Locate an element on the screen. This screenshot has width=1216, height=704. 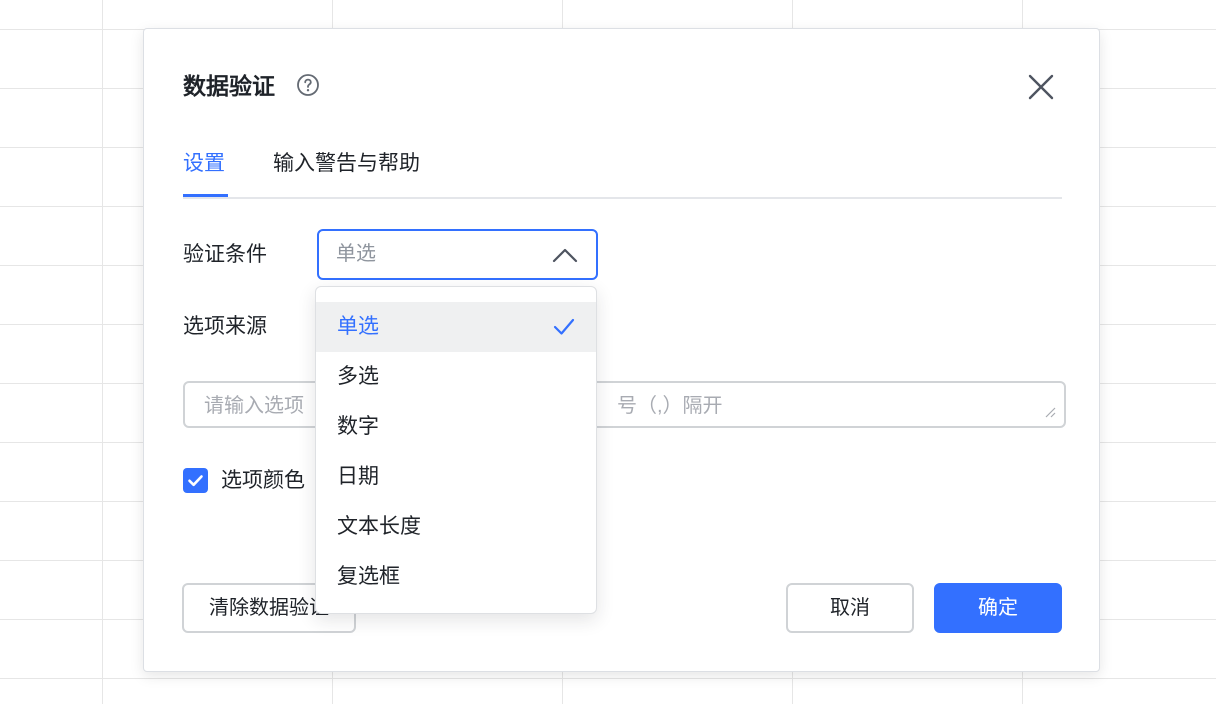
option-label: 复选框 is located at coordinates (368, 576).